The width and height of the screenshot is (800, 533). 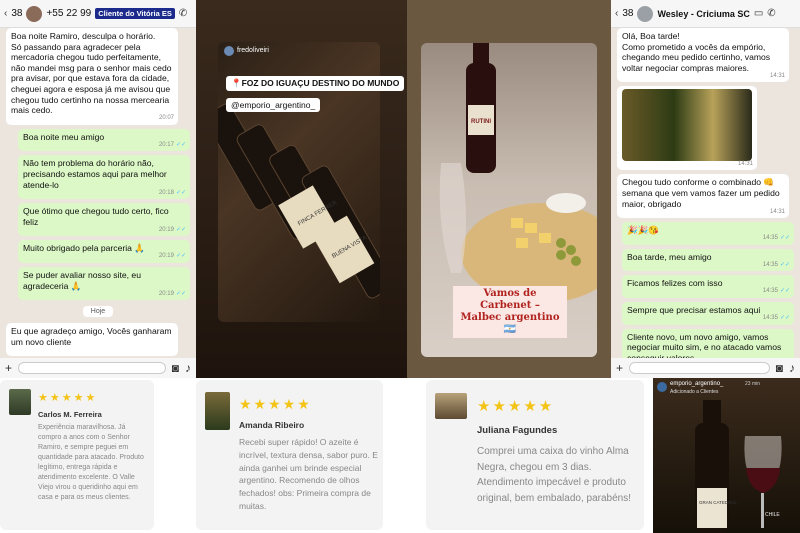 I want to click on bottle-label-2: CHILE, so click(x=772, y=515).